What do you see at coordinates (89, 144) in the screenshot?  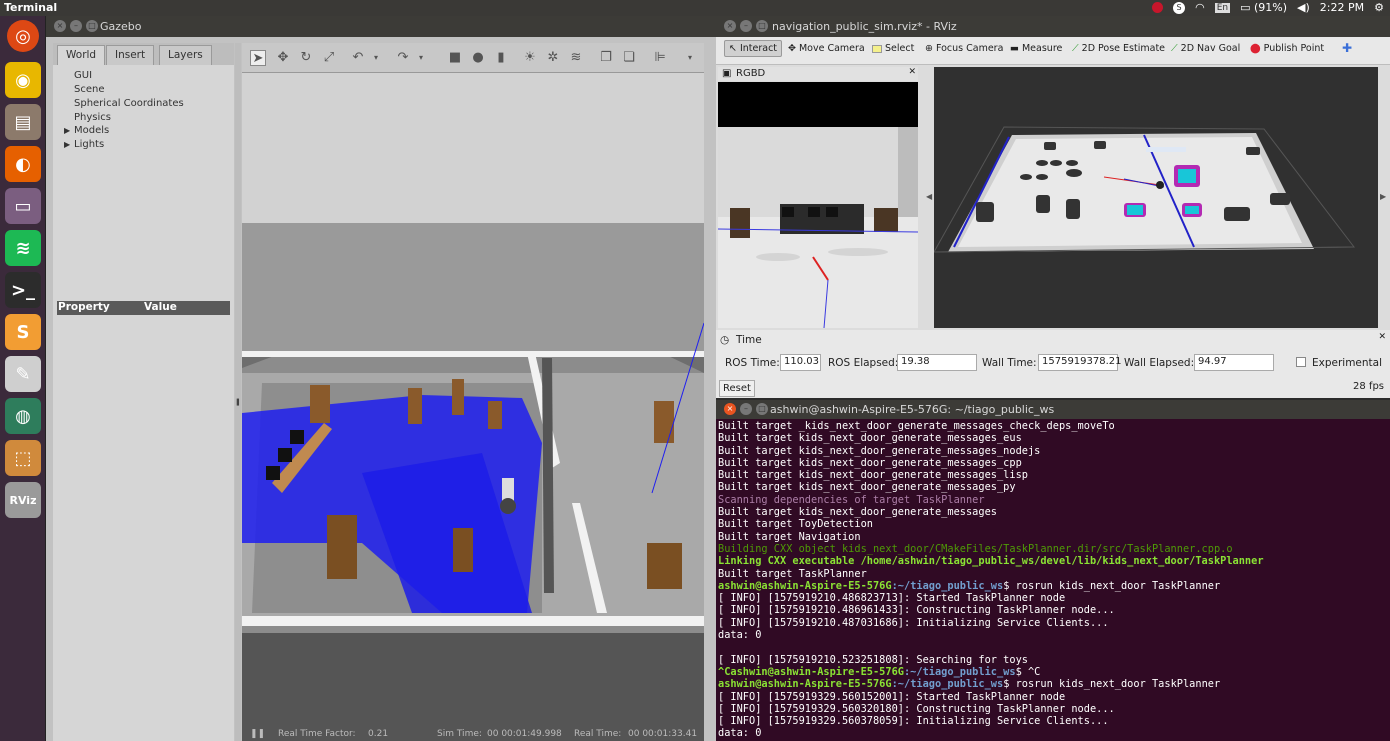 I see `tree-item-lights: Lights` at bounding box center [89, 144].